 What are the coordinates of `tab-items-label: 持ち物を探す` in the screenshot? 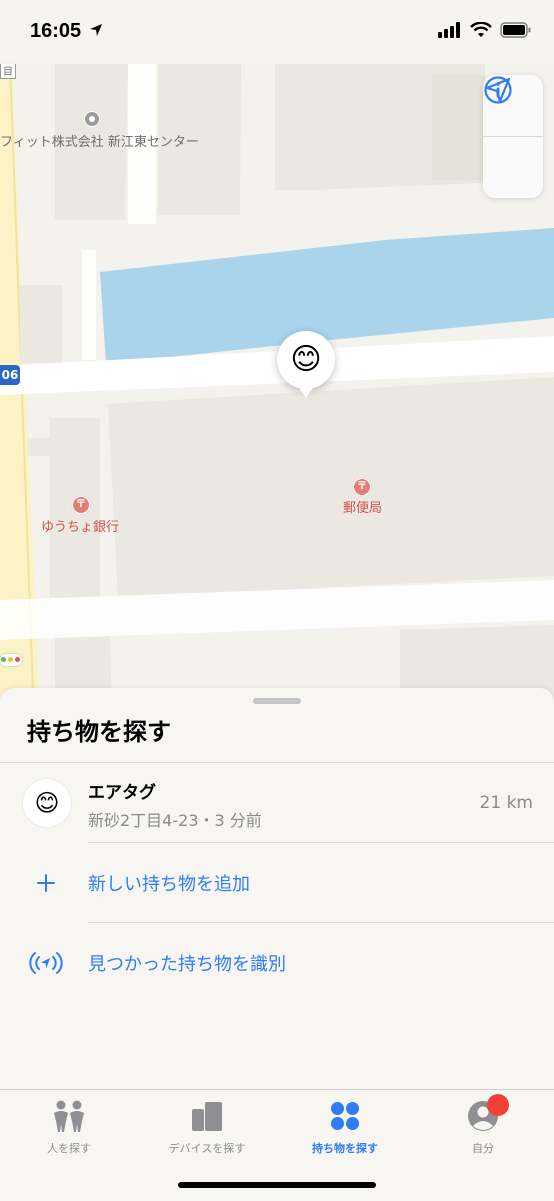 It's located at (345, 1148).